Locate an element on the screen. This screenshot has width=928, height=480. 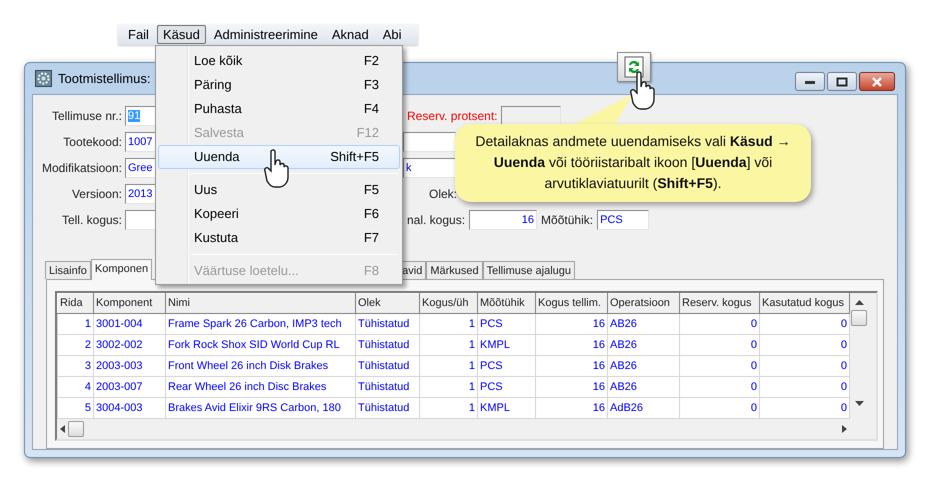
maximize-icon is located at coordinates (842, 81).